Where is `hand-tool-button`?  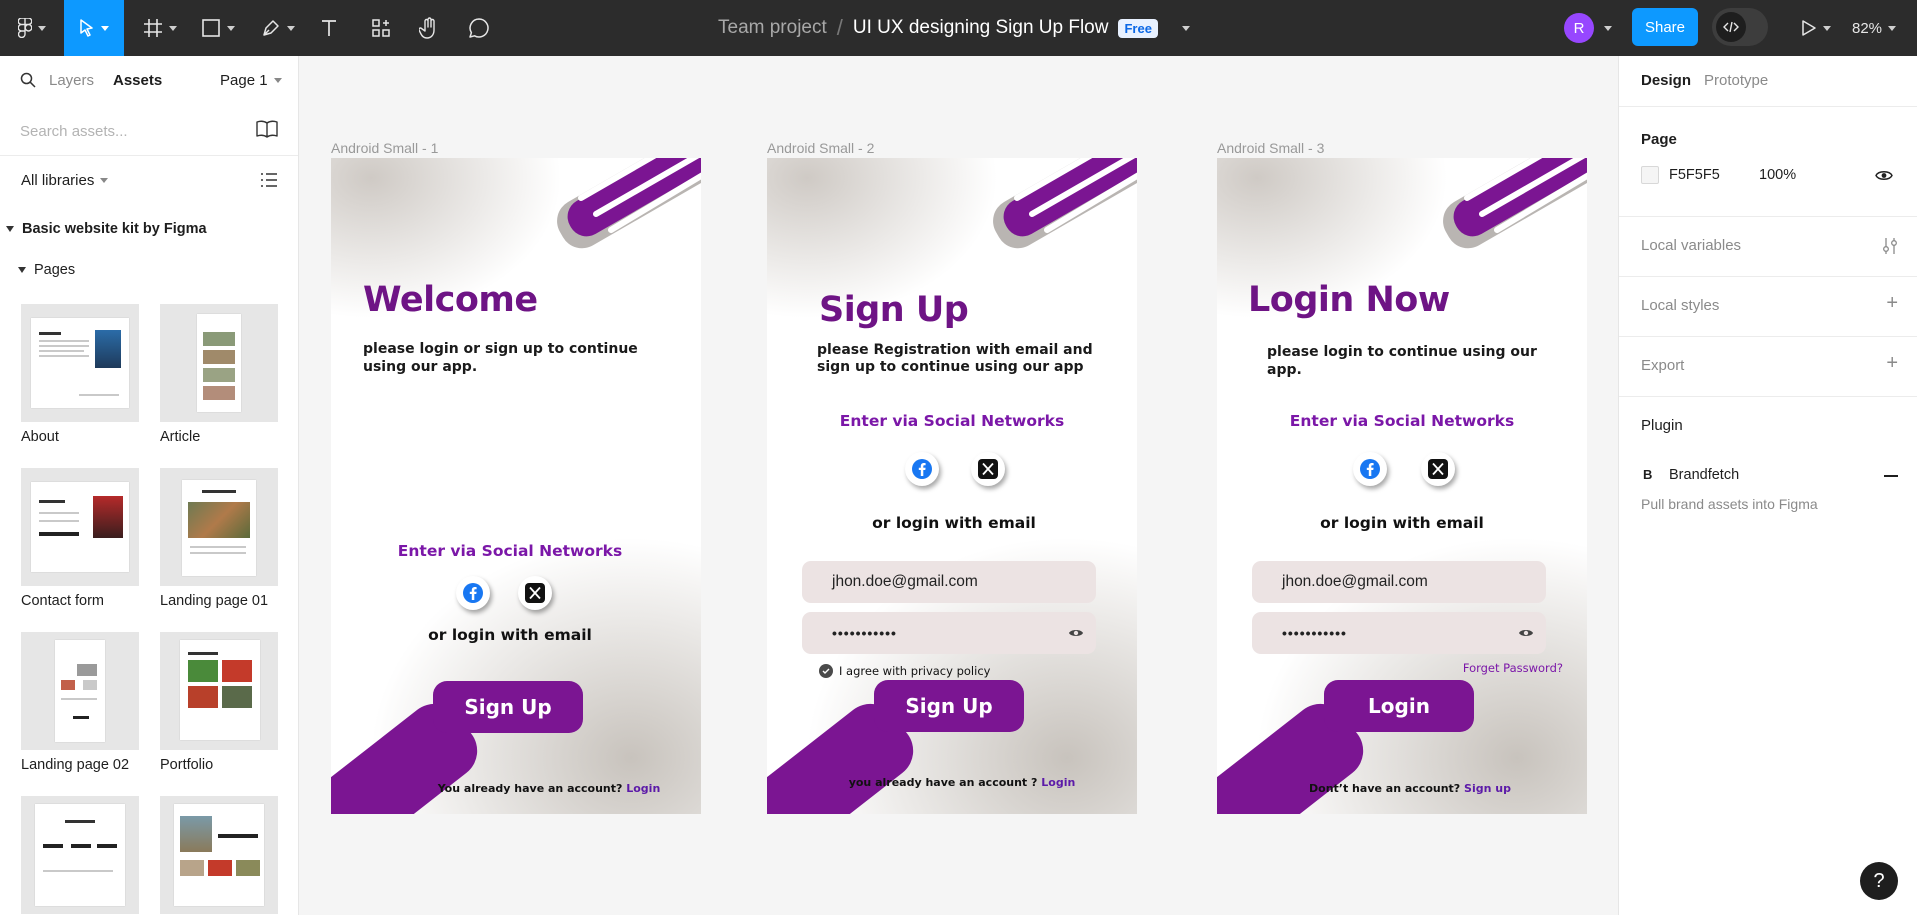
hand-tool-button is located at coordinates (429, 28).